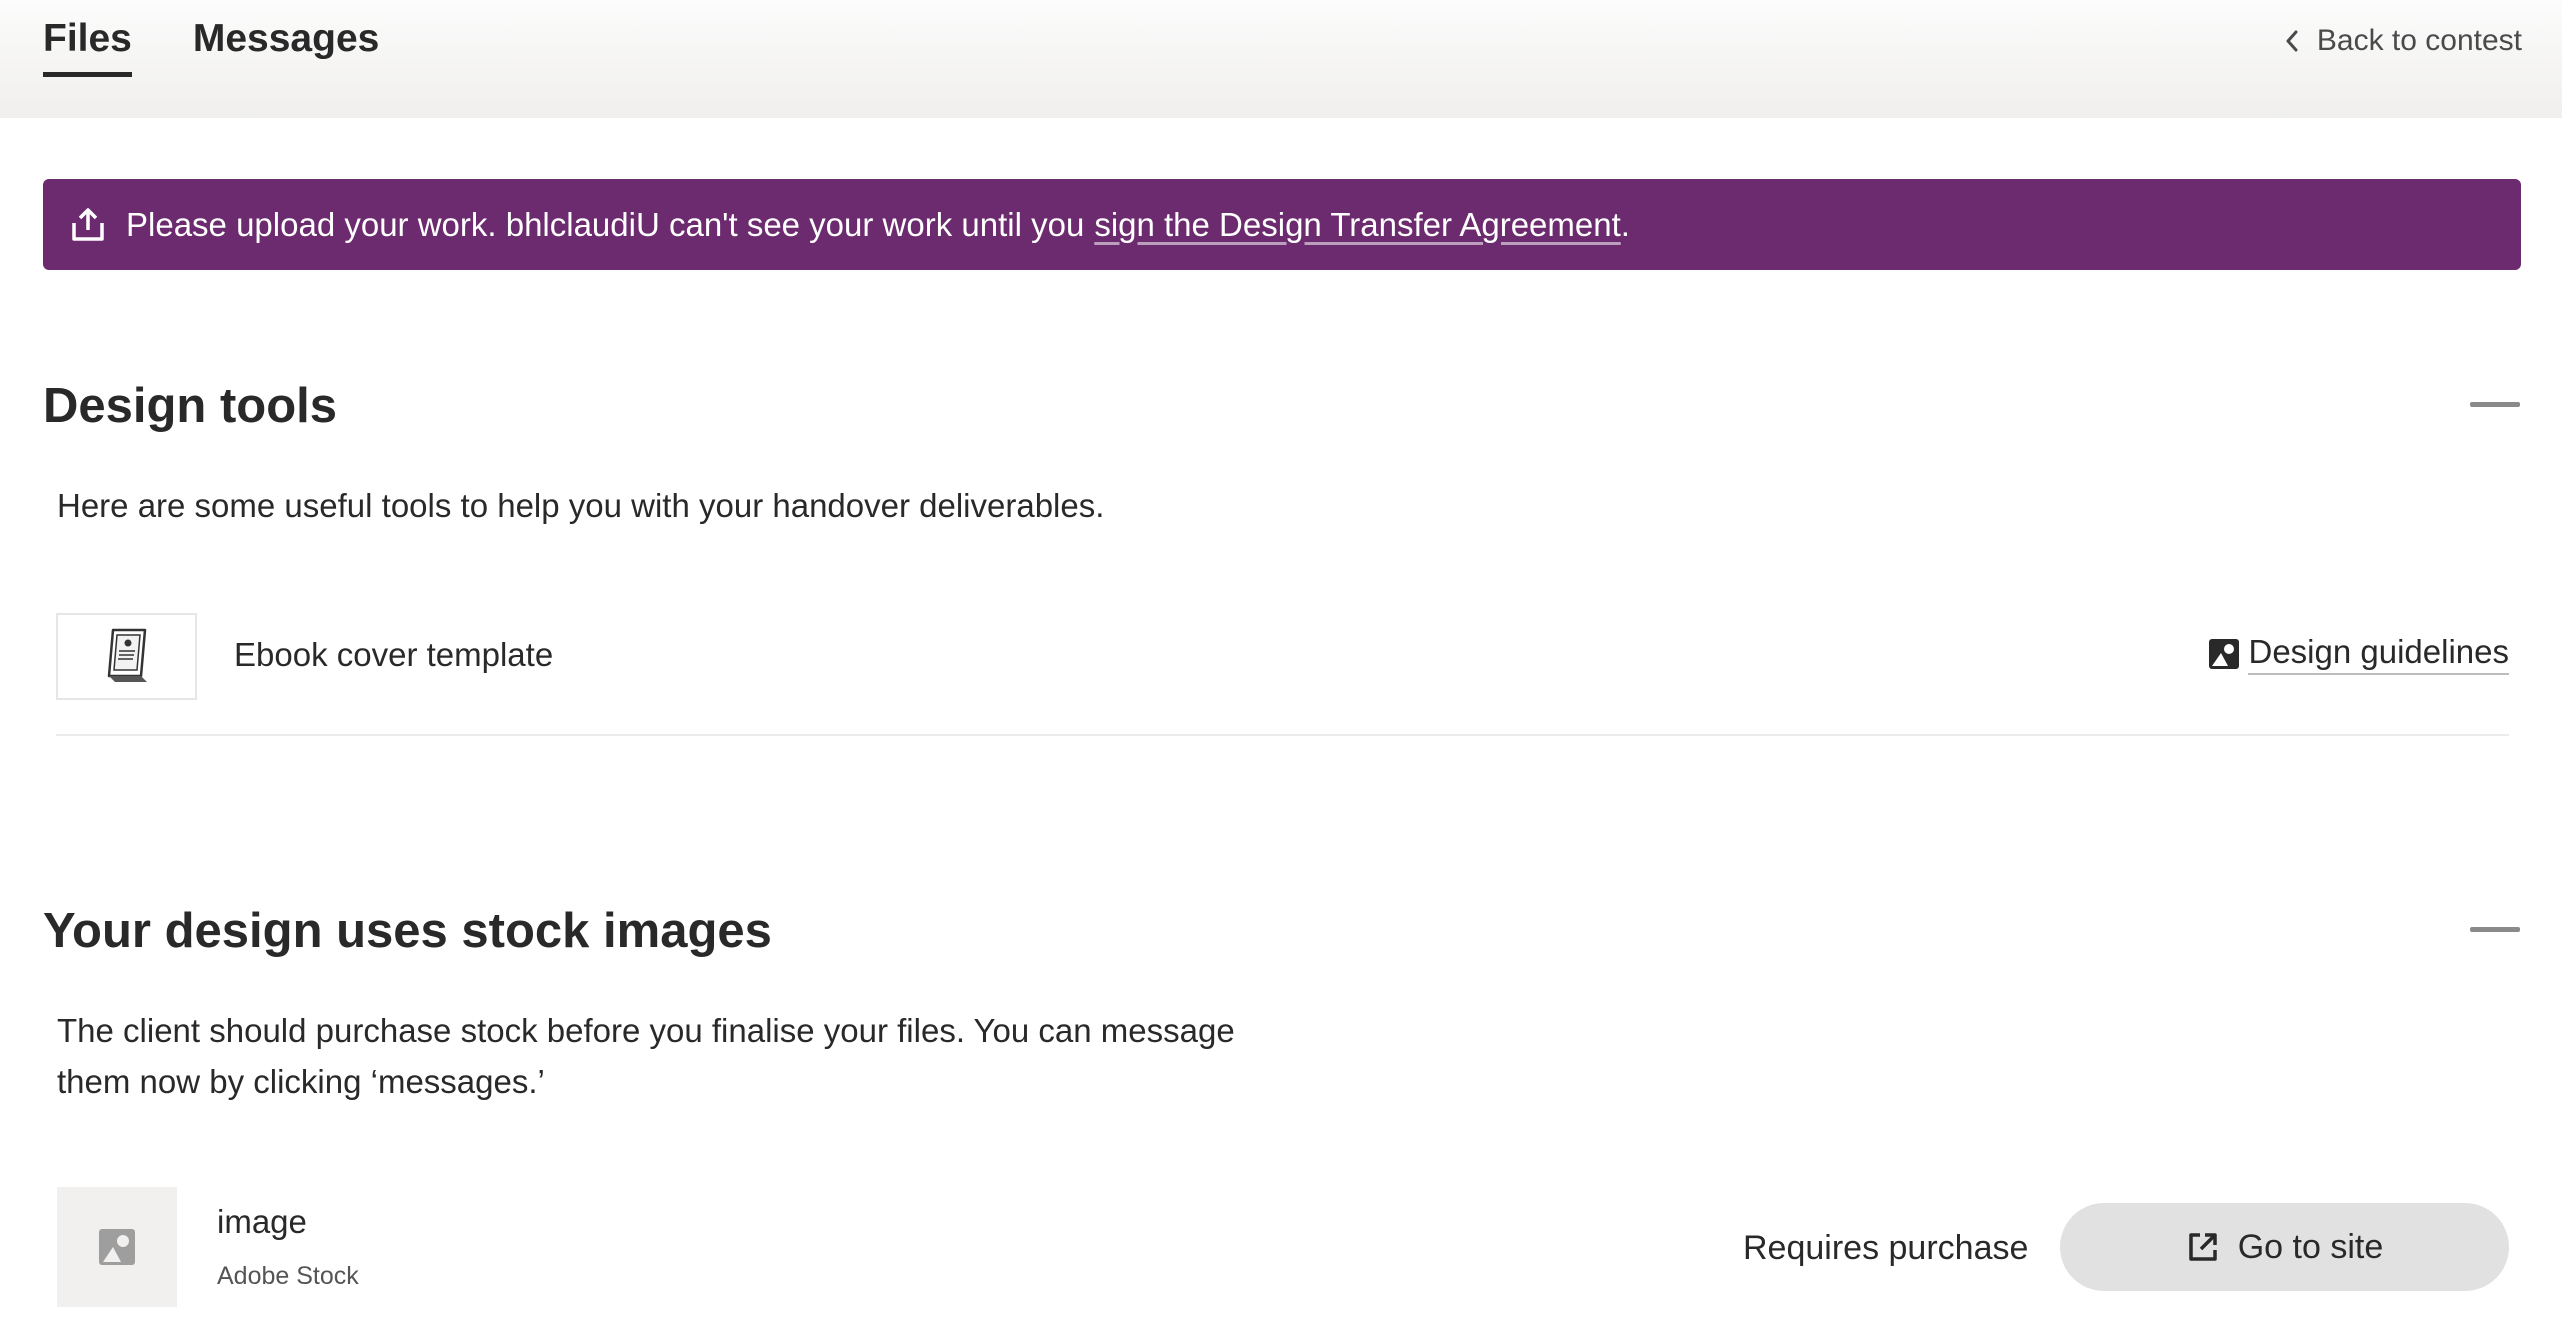  What do you see at coordinates (2292, 41) in the screenshot?
I see `chevron-left-icon` at bounding box center [2292, 41].